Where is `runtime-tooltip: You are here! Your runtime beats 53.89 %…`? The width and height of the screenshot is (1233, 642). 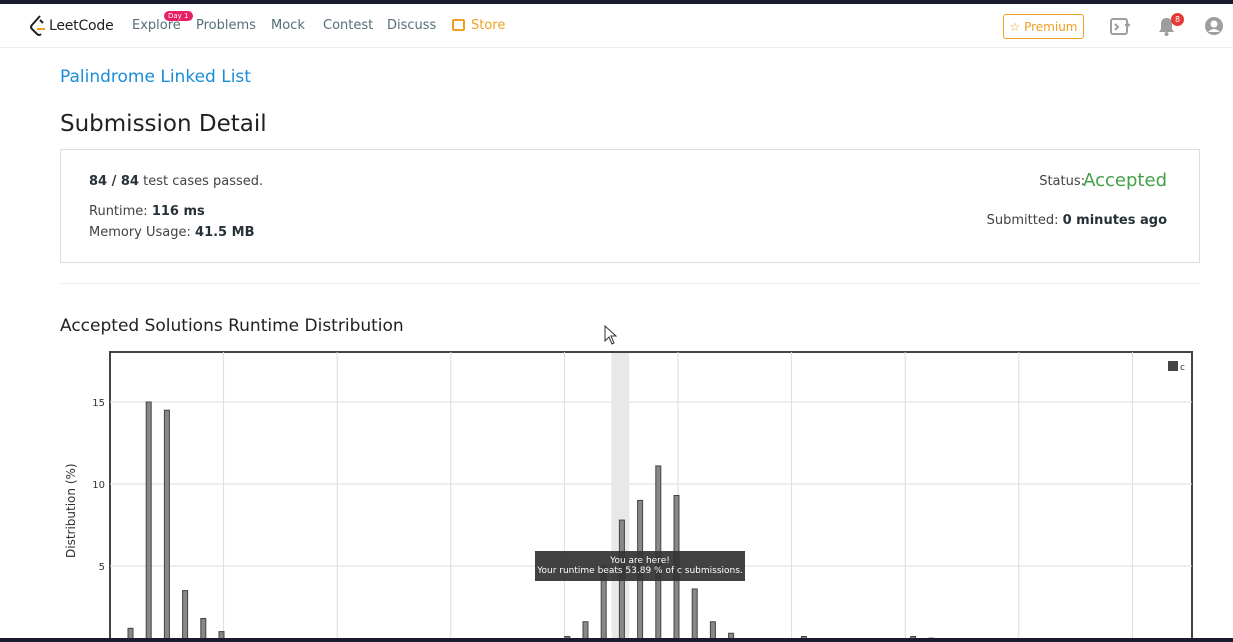 runtime-tooltip: You are here! Your runtime beats 53.89 %… is located at coordinates (640, 566).